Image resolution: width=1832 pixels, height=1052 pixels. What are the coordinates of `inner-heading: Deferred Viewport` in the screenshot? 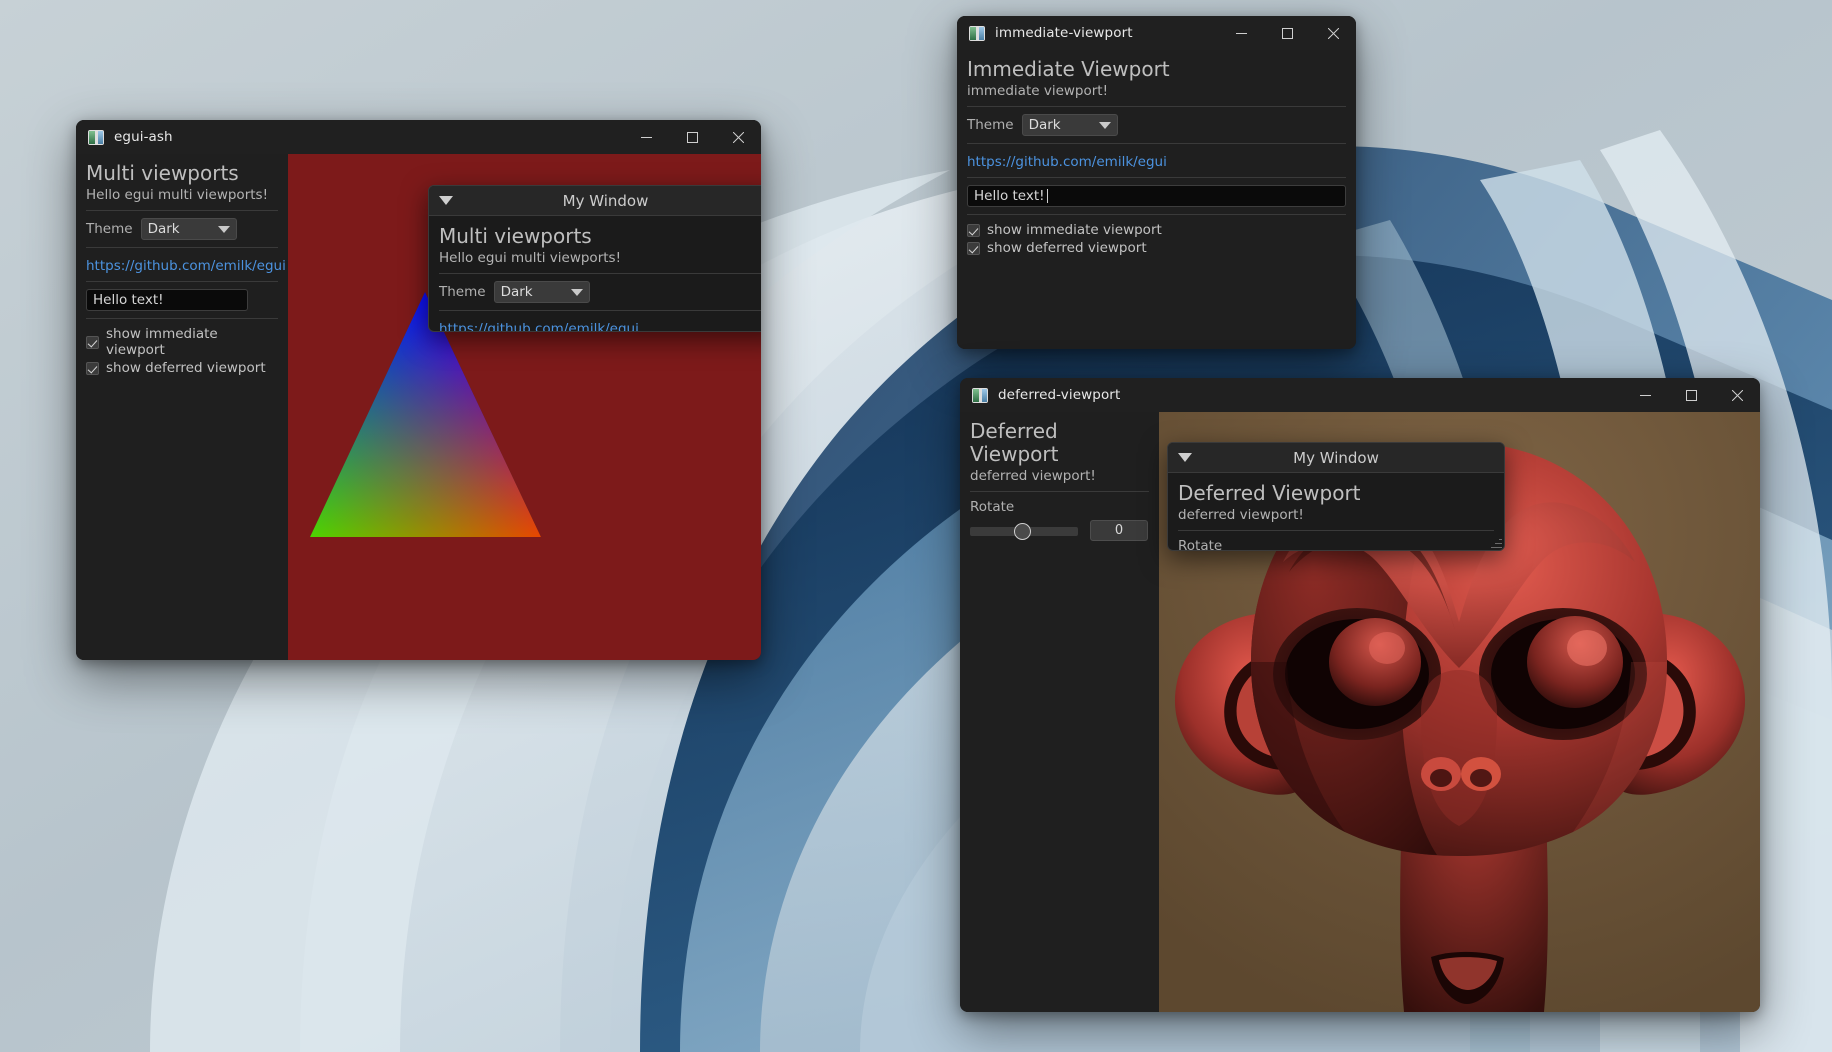 It's located at (1269, 493).